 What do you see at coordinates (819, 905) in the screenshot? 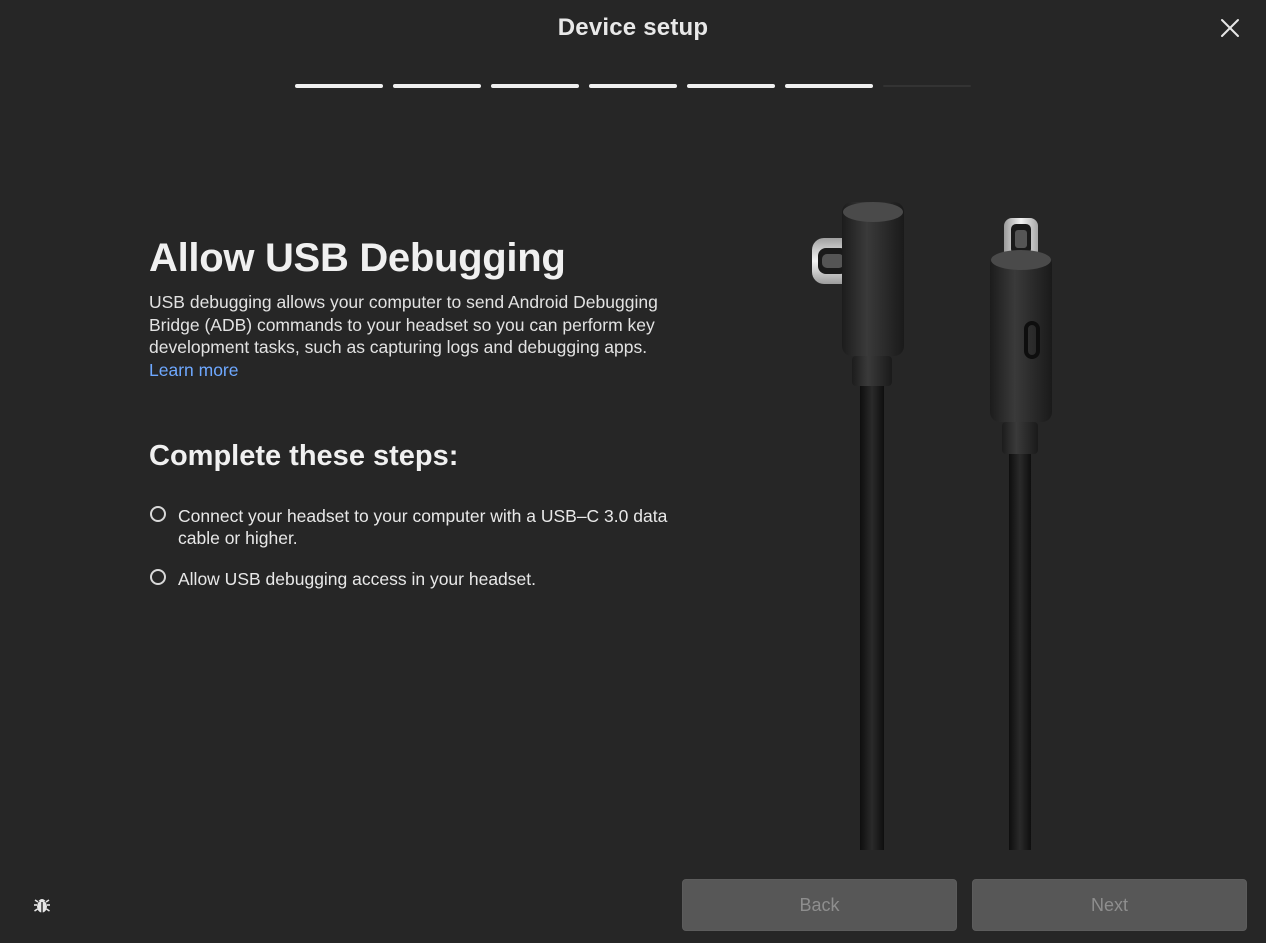
I see `back-button: Back` at bounding box center [819, 905].